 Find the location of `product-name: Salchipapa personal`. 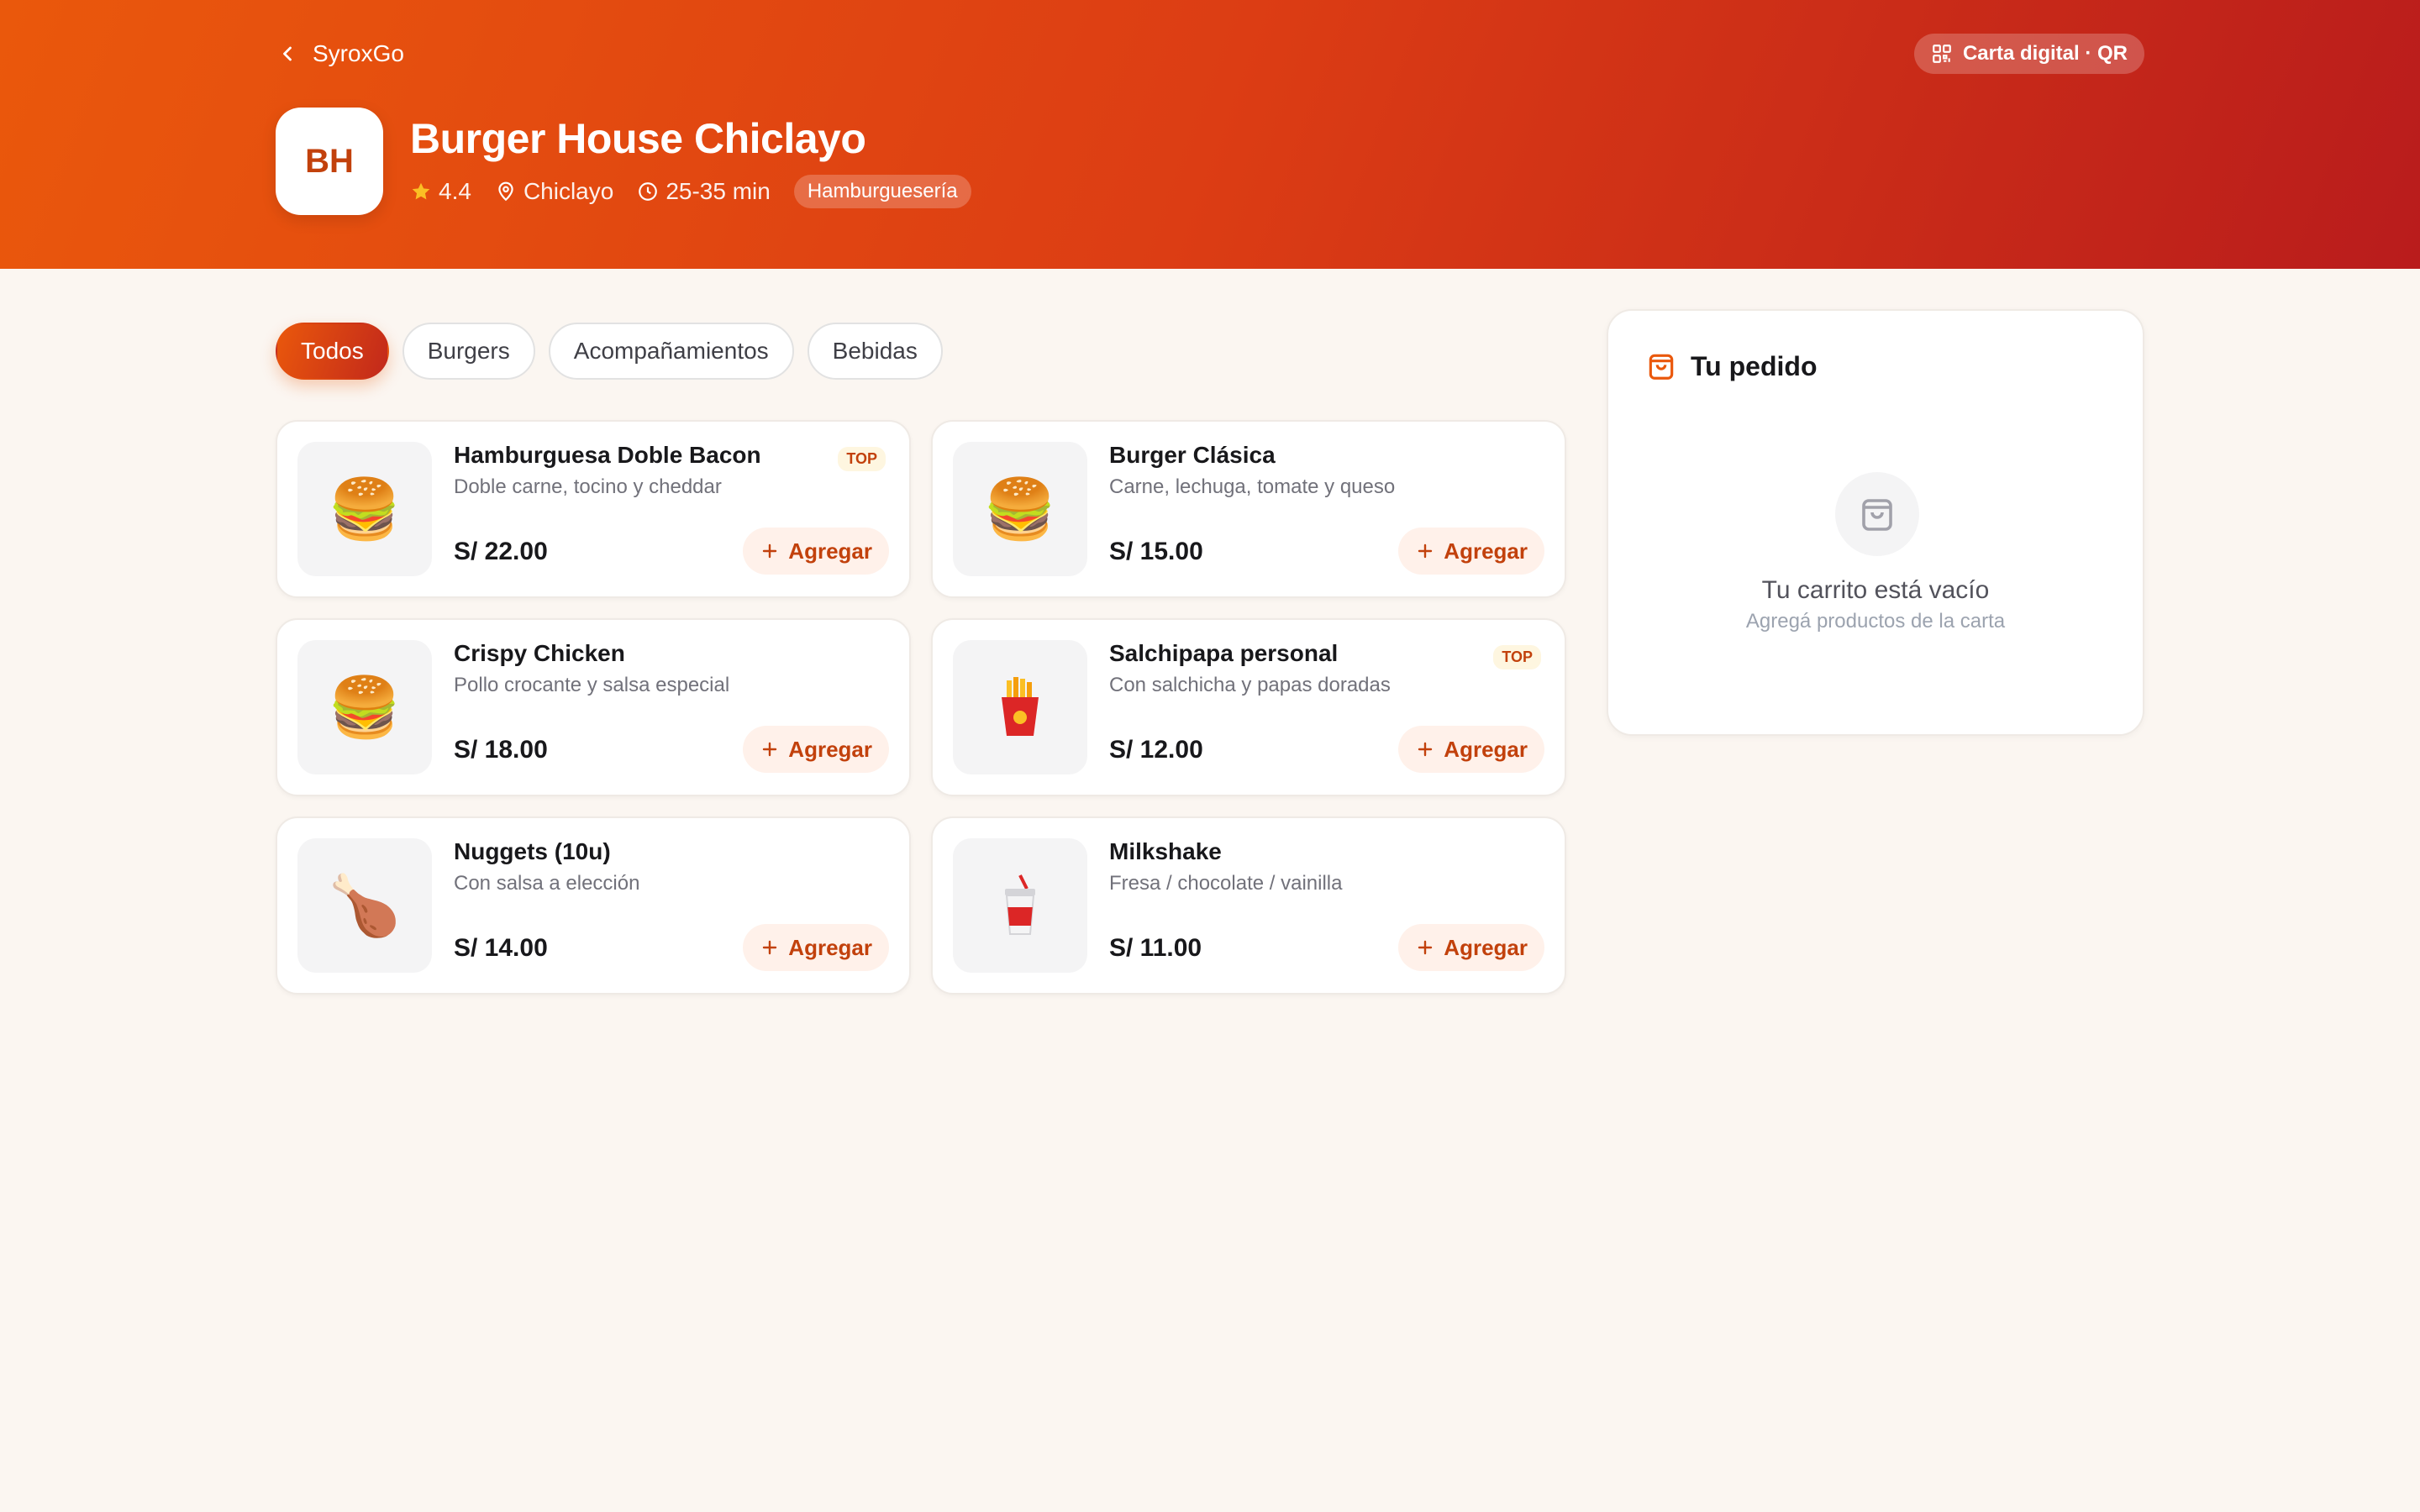

product-name: Salchipapa personal is located at coordinates (1224, 653).